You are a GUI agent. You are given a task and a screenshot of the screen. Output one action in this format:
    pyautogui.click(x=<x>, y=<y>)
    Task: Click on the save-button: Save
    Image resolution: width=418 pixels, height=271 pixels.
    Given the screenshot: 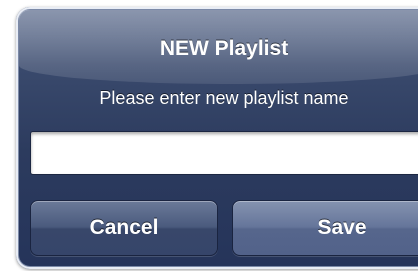 What is the action you would take?
    pyautogui.click(x=325, y=228)
    